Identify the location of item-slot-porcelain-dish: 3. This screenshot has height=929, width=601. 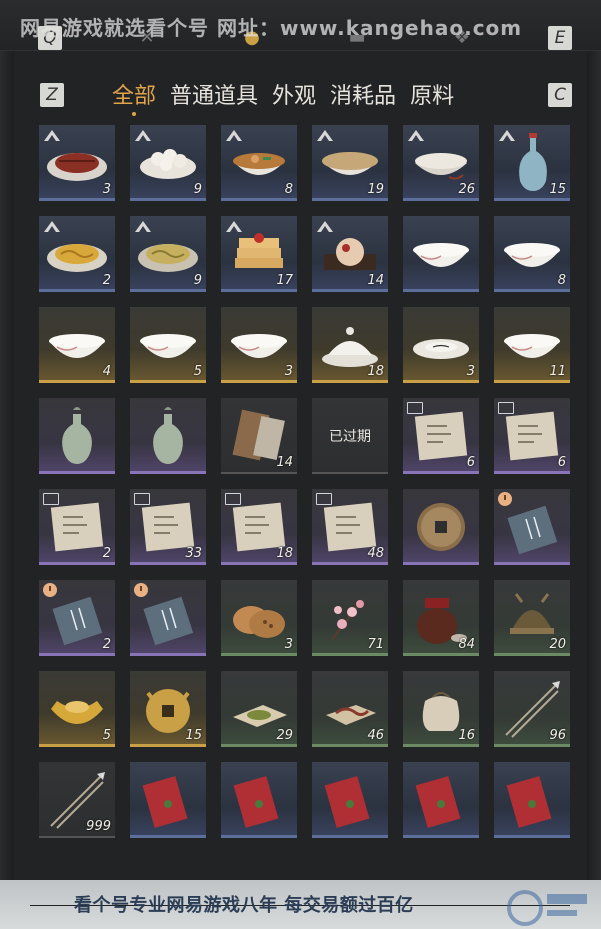
(441, 345).